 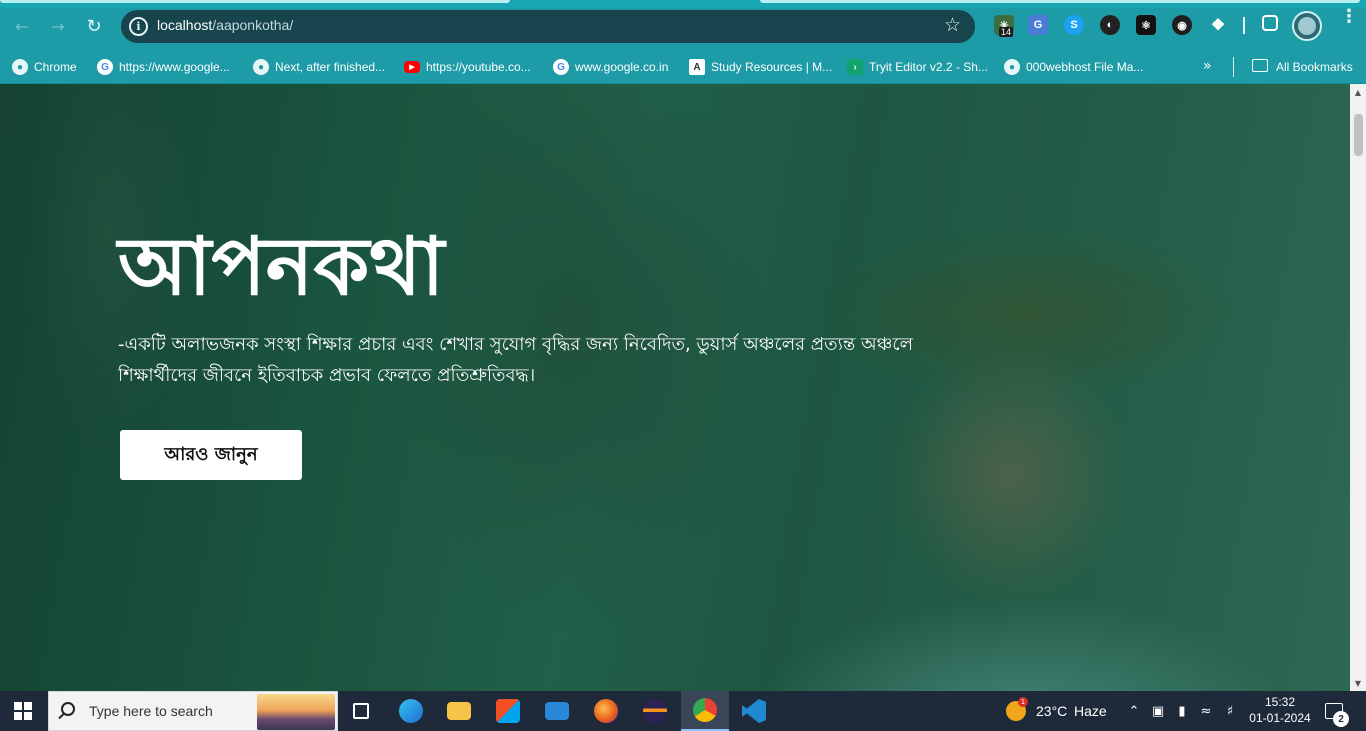 I want to click on avatar-image, so click(x=1307, y=26).